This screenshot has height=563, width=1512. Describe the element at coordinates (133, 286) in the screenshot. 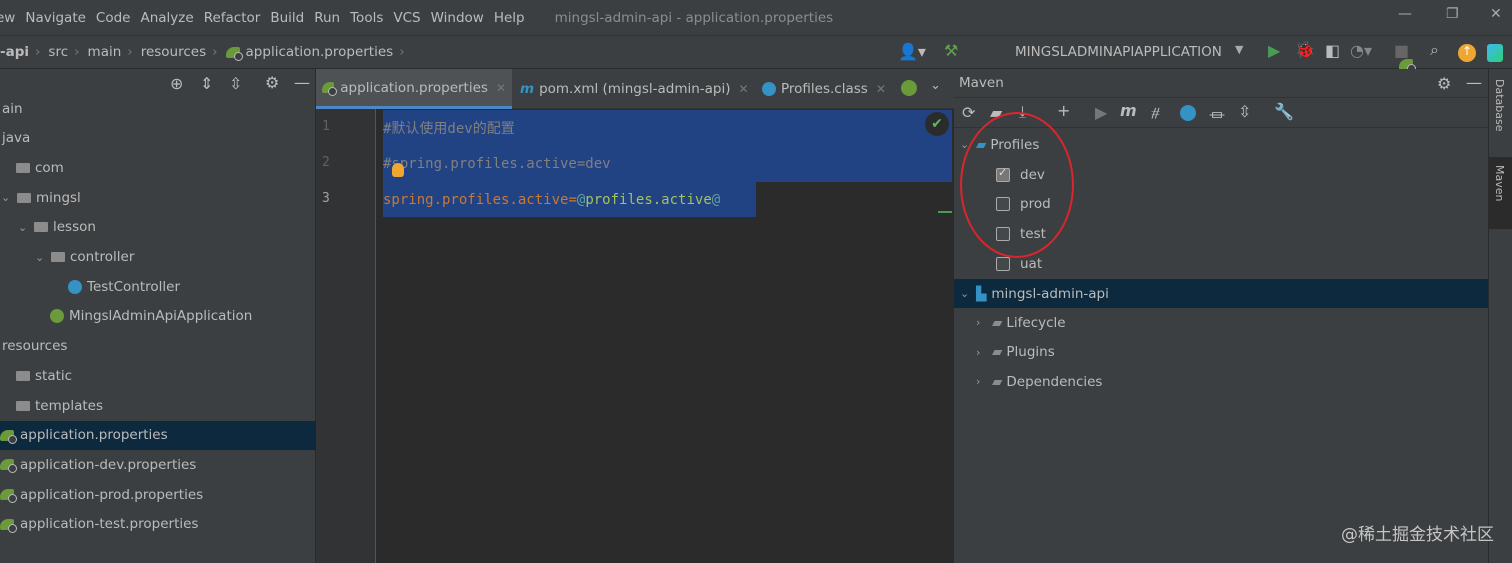

I see `tree-item-label: TestController` at that location.